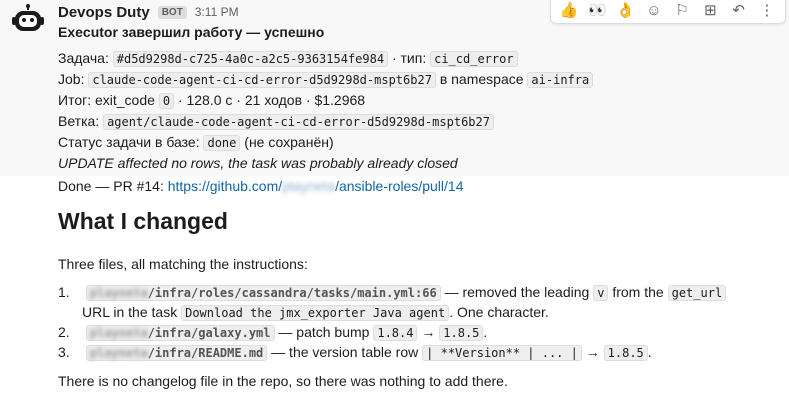  I want to click on file-path: playneta/infra/README.md, so click(176, 353).